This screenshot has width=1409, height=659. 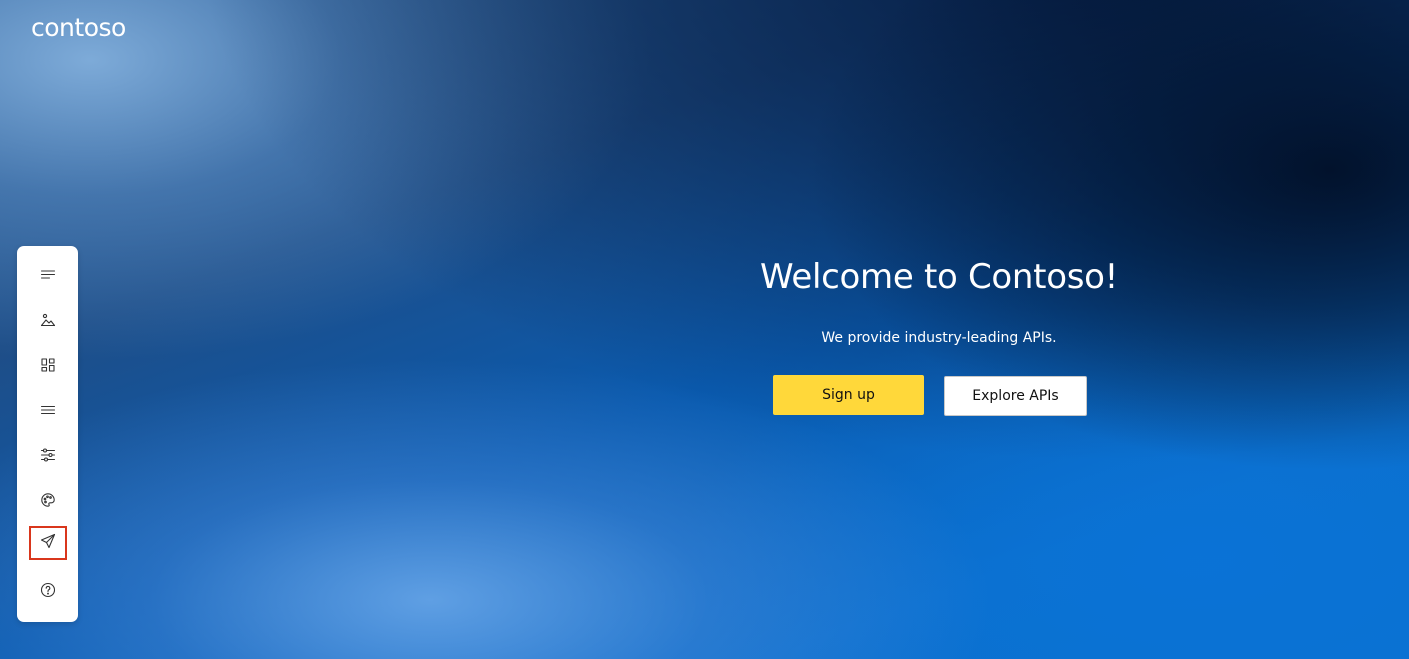 I want to click on sliders-icon, so click(x=48, y=457).